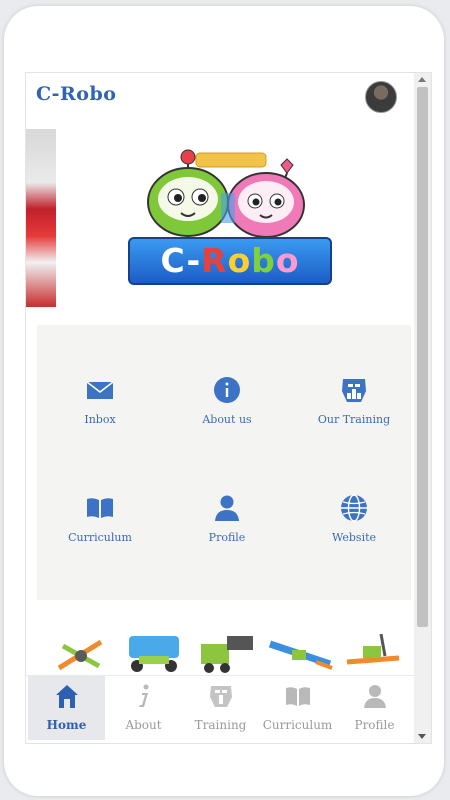 This screenshot has width=450, height=800. I want to click on robot-mascots-illustration, so click(226, 193).